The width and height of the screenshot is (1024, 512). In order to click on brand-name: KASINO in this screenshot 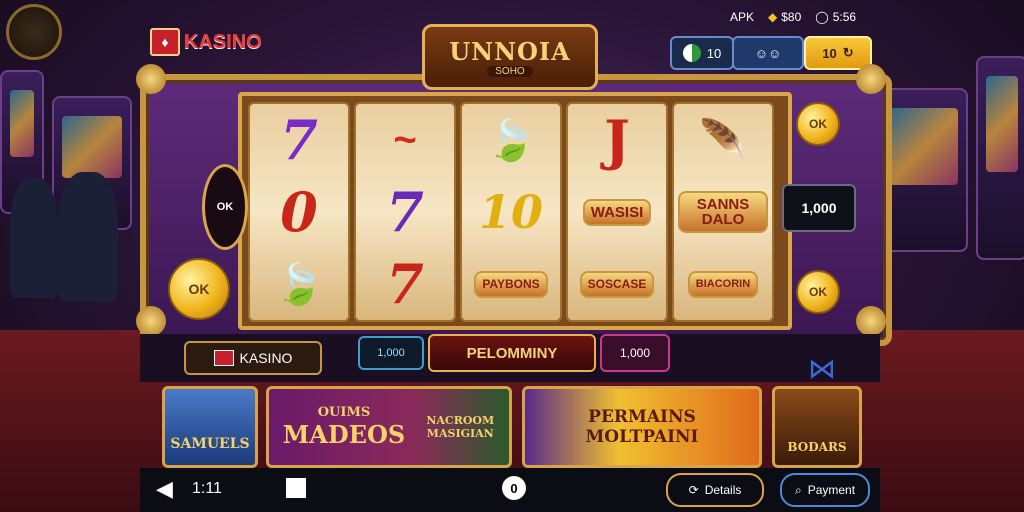, I will do `click(223, 41)`.